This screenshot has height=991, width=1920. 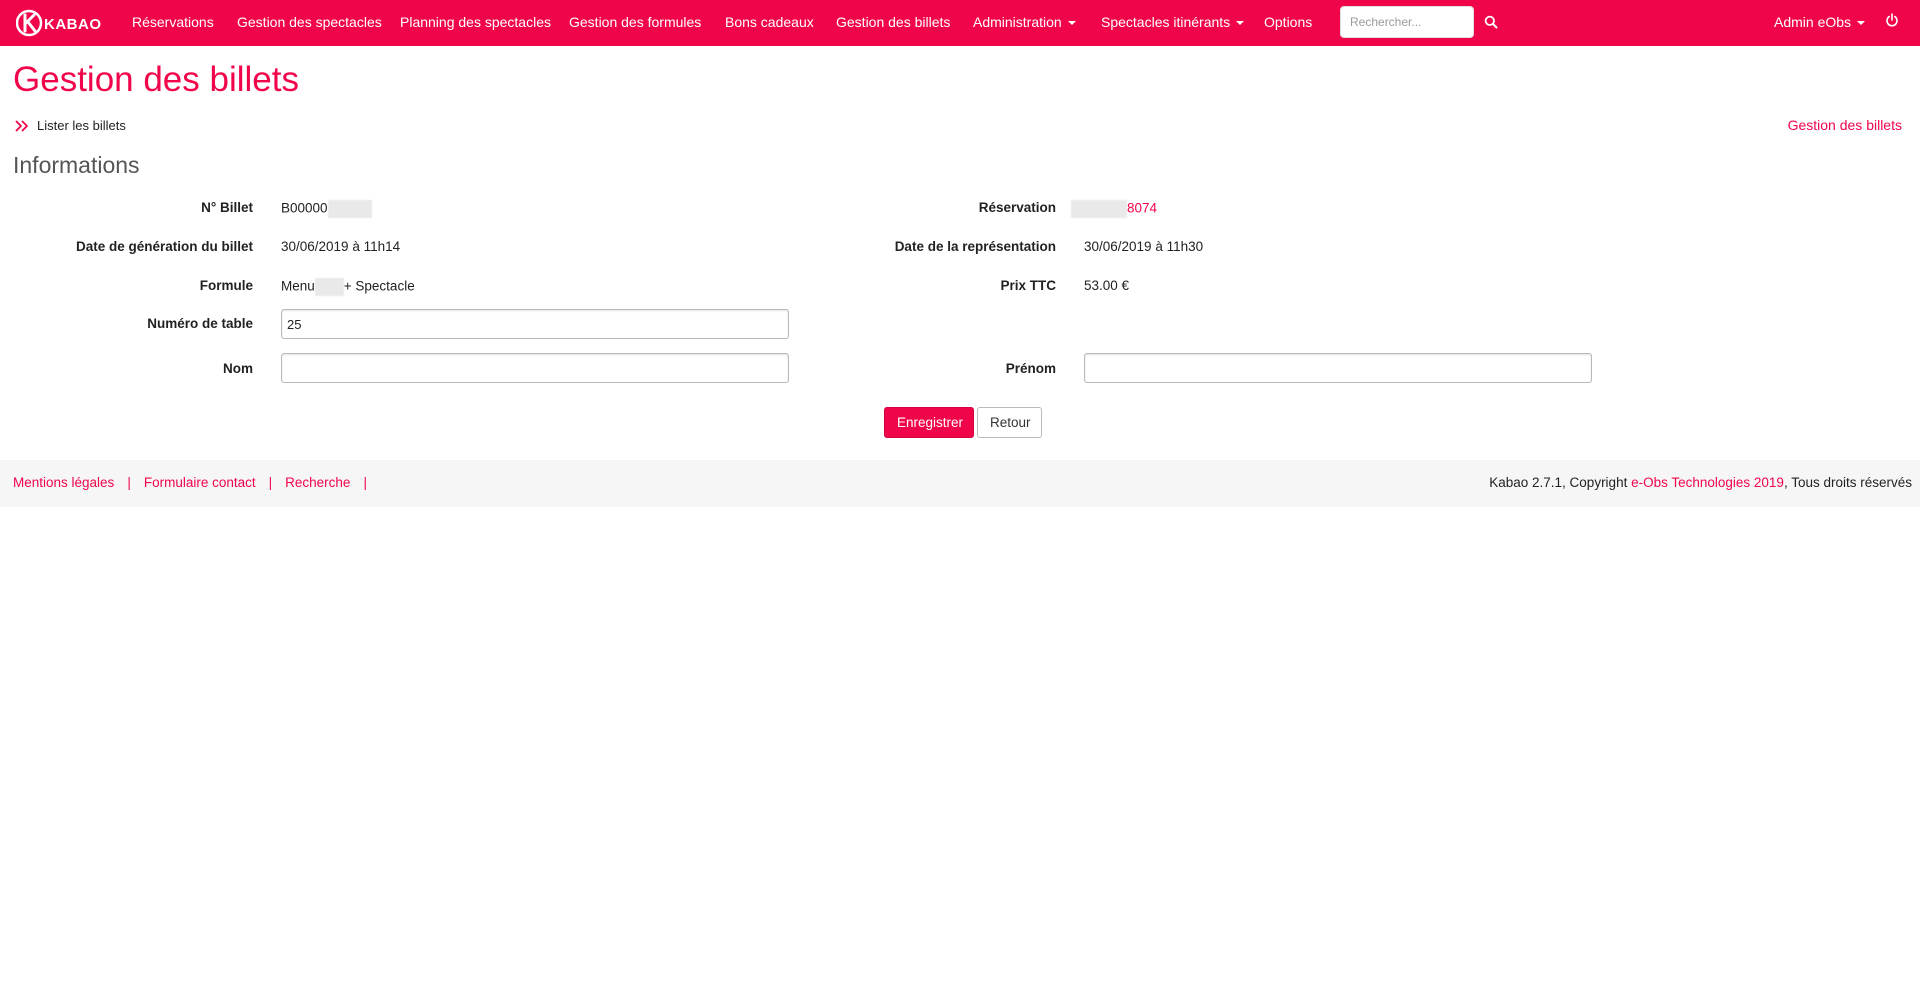 What do you see at coordinates (22, 126) in the screenshot?
I see `double-chevron-right-icon` at bounding box center [22, 126].